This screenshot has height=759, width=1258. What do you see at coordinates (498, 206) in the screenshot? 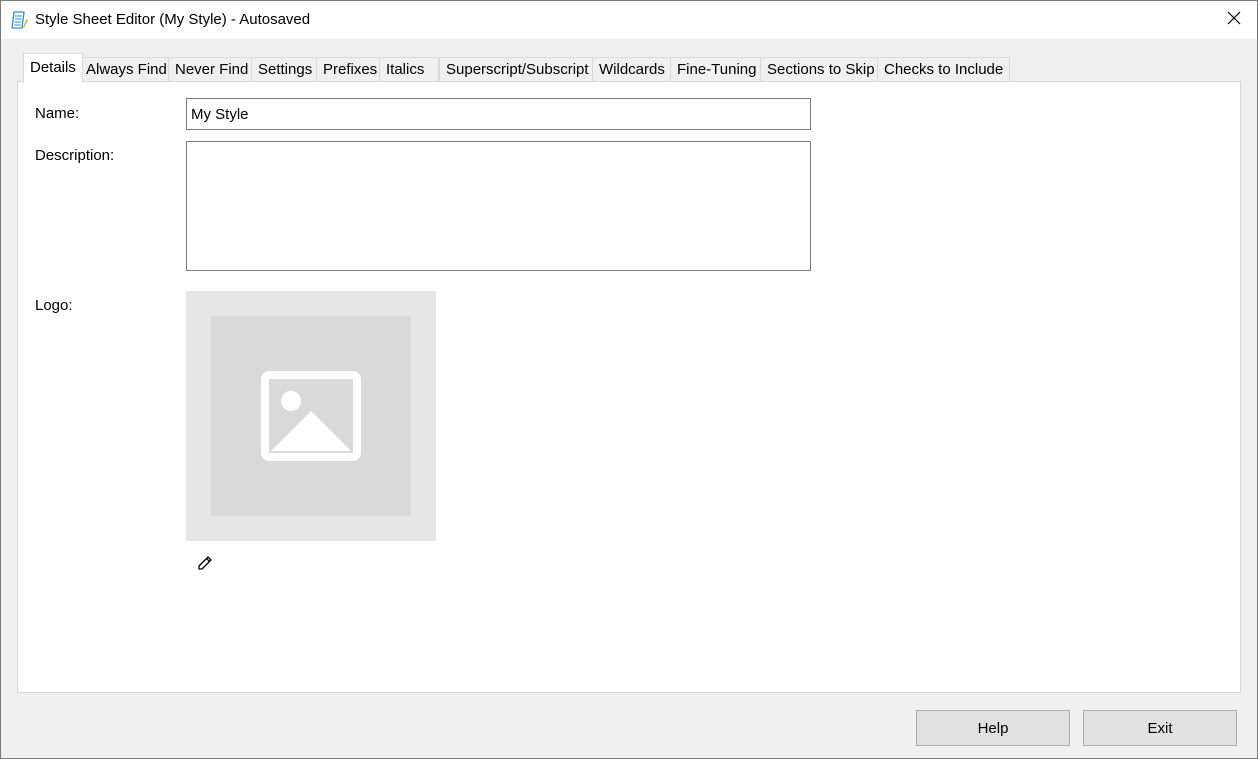
I see `description-field` at bounding box center [498, 206].